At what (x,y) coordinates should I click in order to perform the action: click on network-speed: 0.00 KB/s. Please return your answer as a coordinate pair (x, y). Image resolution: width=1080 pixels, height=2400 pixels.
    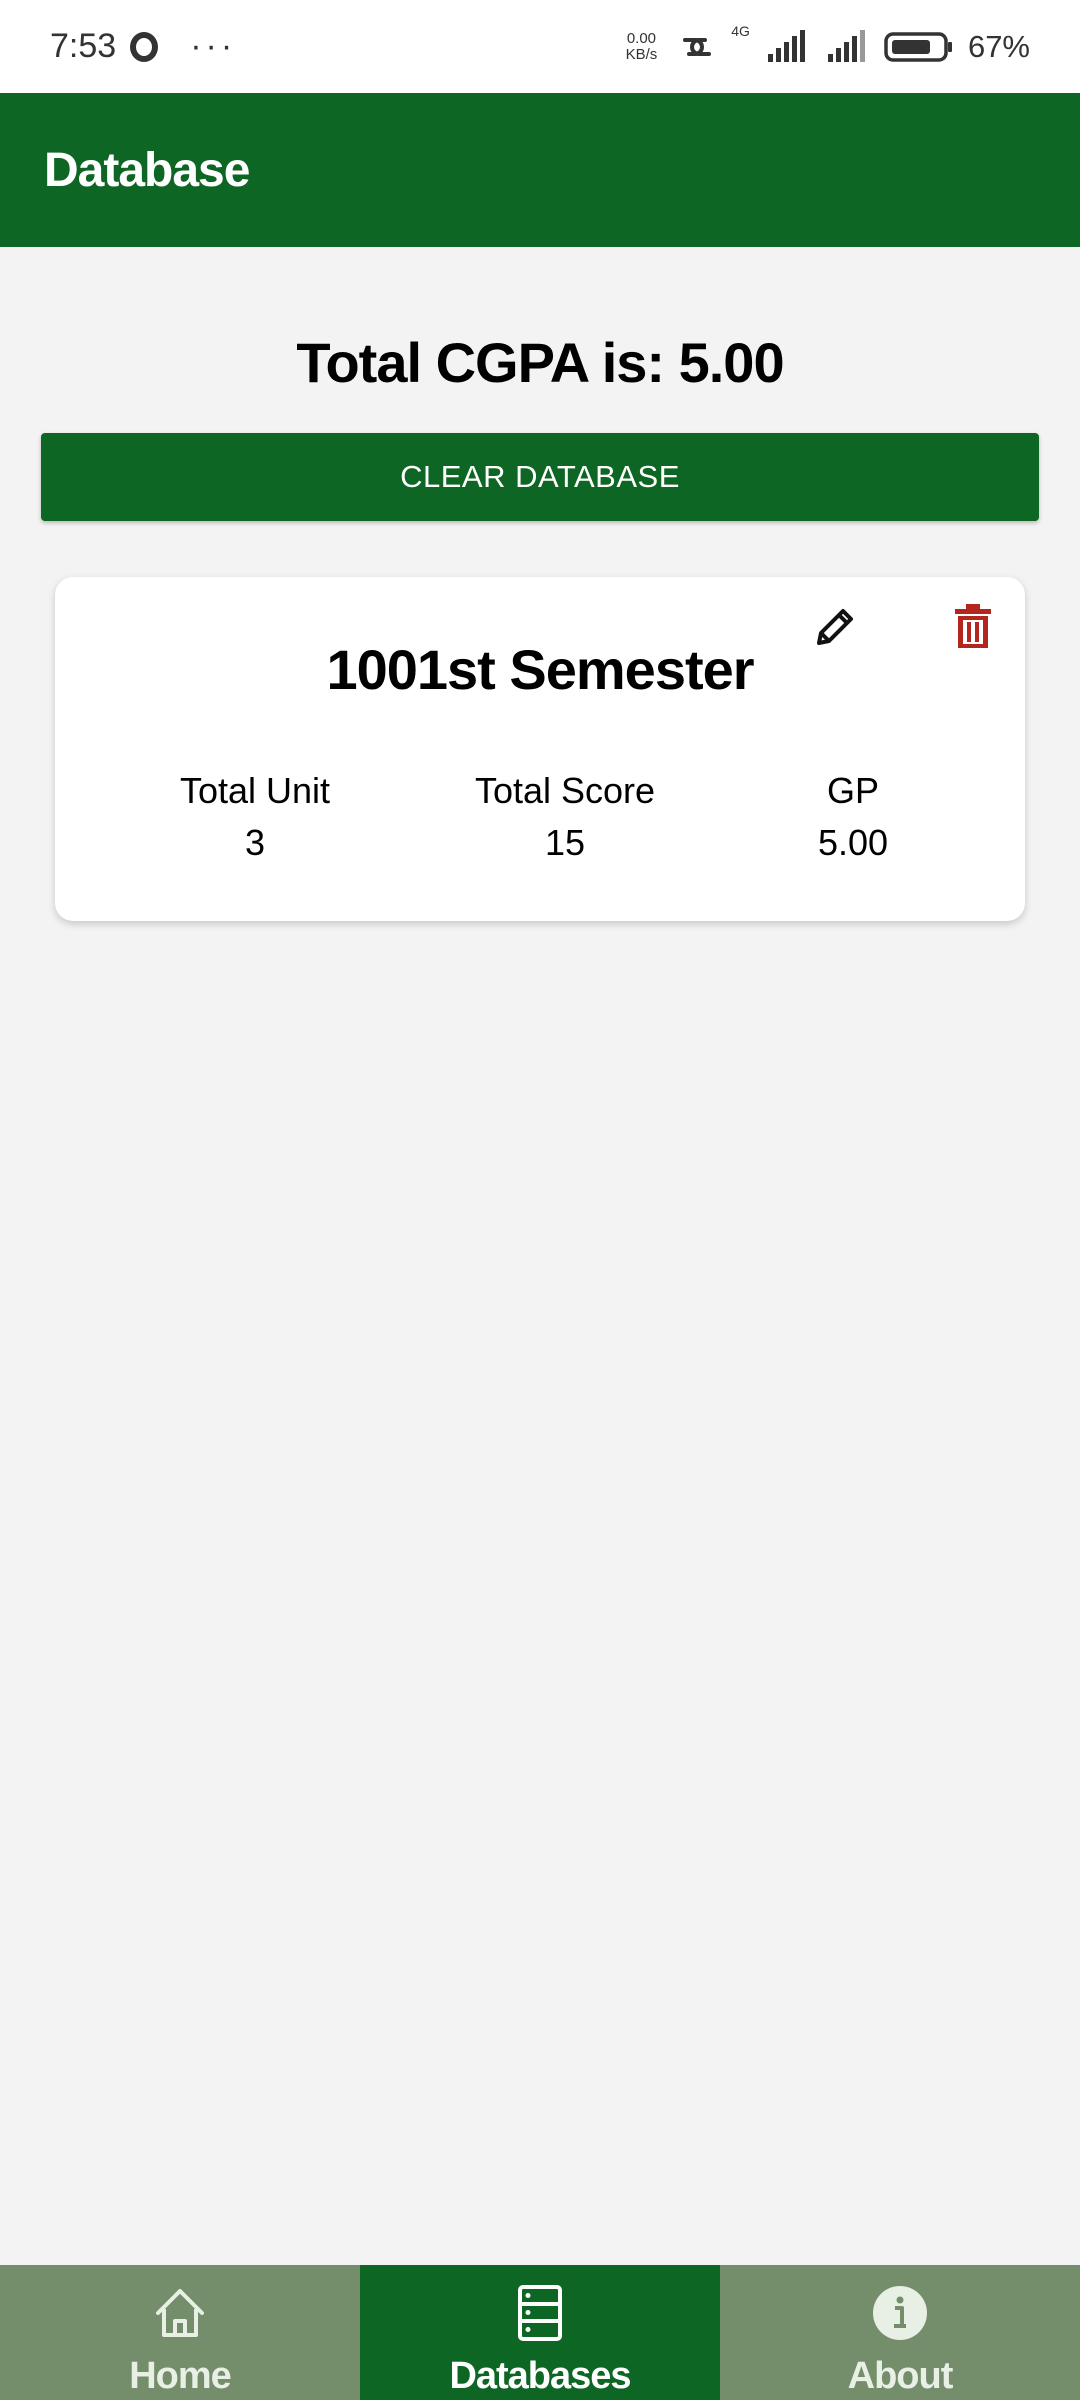
    Looking at the image, I should click on (641, 46).